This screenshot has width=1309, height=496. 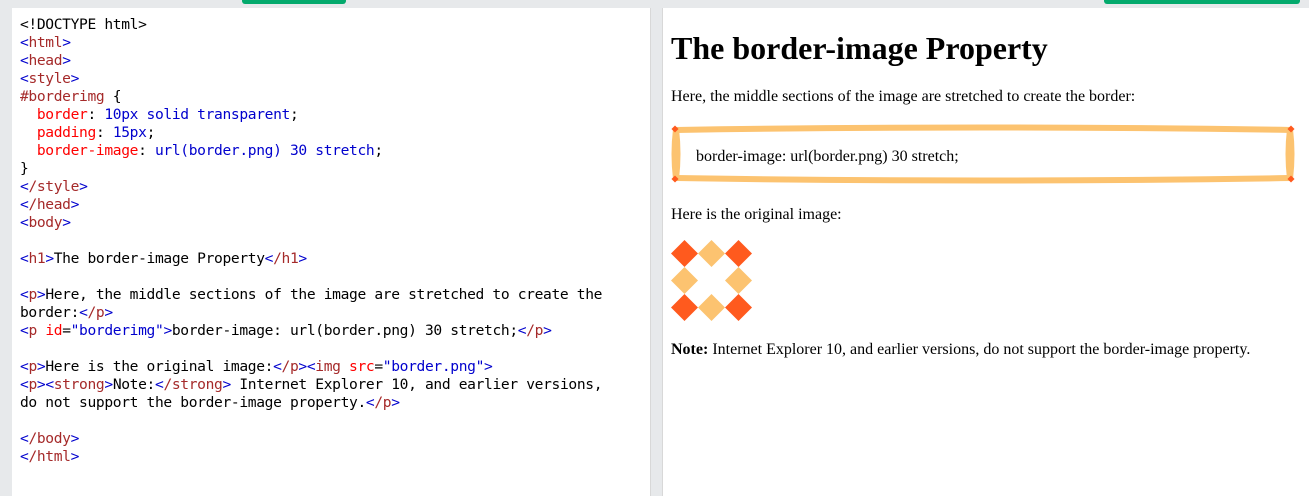 What do you see at coordinates (54, 330) in the screenshot?
I see `code-id-attr: id` at bounding box center [54, 330].